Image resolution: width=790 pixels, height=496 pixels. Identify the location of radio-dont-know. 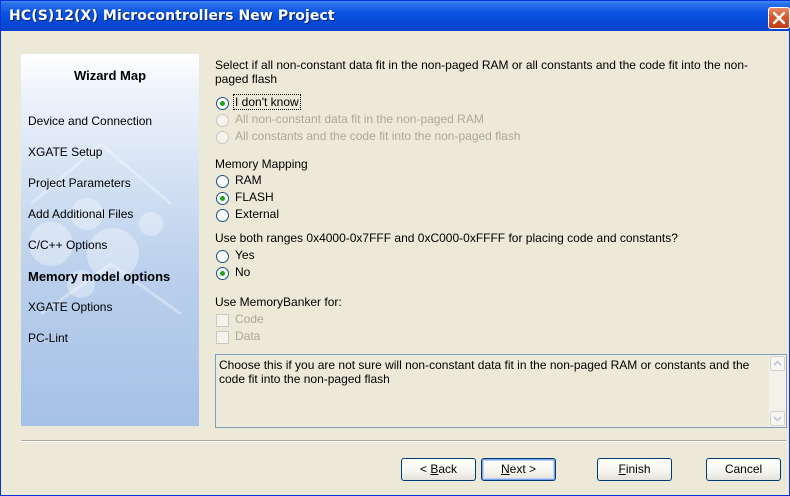
(222, 103).